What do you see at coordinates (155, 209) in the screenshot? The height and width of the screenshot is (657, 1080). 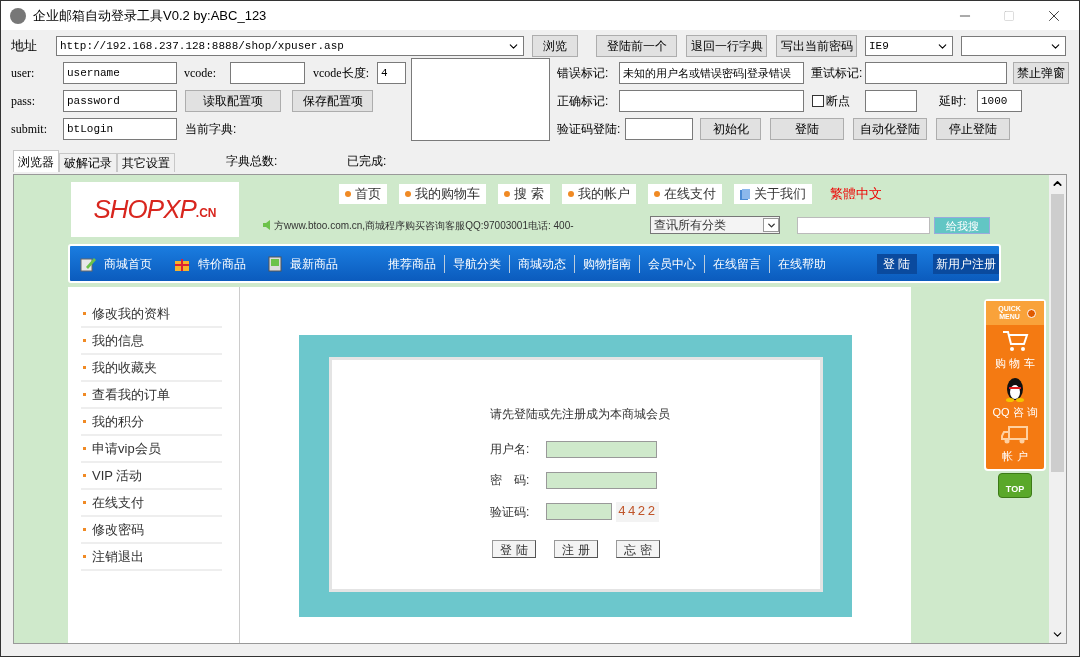 I see `logo: SHOPXP.CN` at bounding box center [155, 209].